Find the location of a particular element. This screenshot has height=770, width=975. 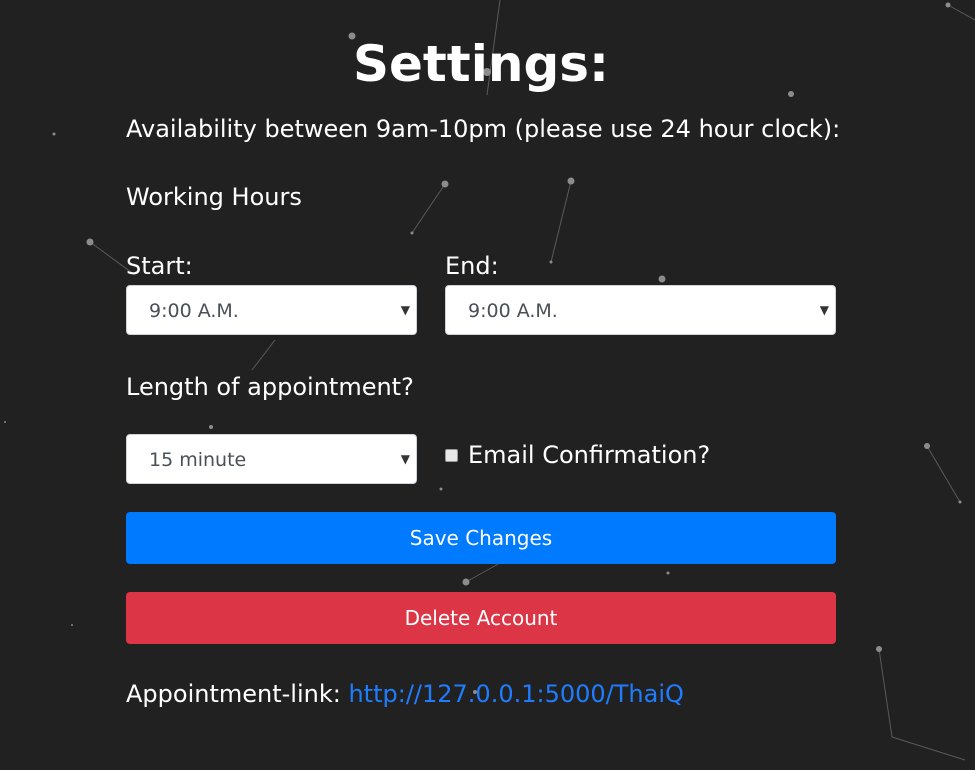

appointment-link-label: Appointment-link: is located at coordinates (233, 694).